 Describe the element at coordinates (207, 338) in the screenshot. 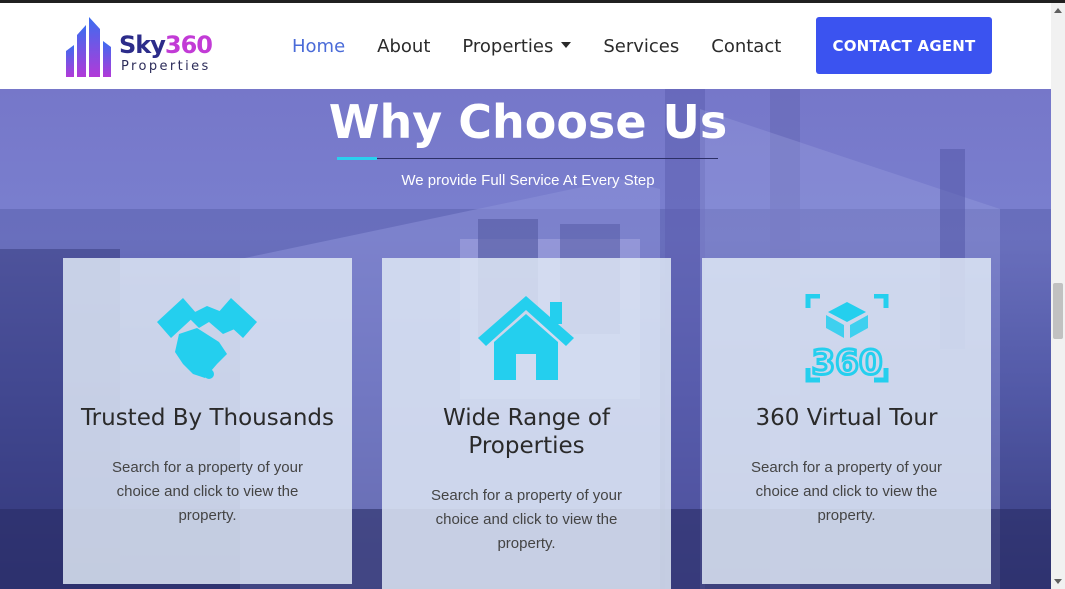

I see `handshake-icon` at that location.